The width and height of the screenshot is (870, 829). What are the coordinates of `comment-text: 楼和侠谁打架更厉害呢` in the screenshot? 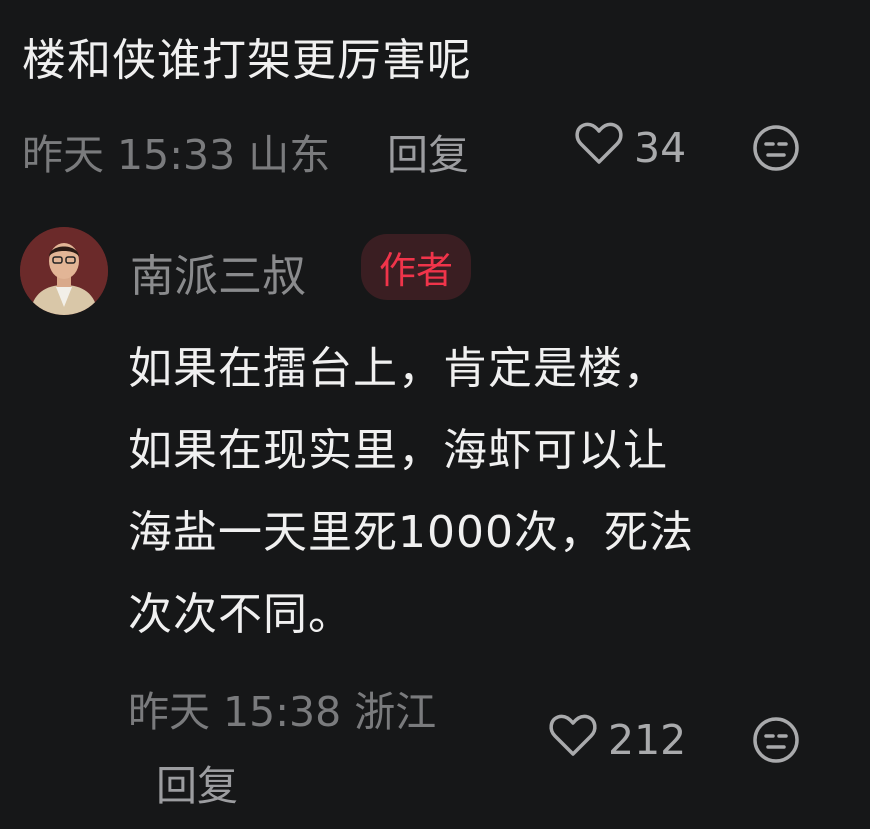 It's located at (247, 60).